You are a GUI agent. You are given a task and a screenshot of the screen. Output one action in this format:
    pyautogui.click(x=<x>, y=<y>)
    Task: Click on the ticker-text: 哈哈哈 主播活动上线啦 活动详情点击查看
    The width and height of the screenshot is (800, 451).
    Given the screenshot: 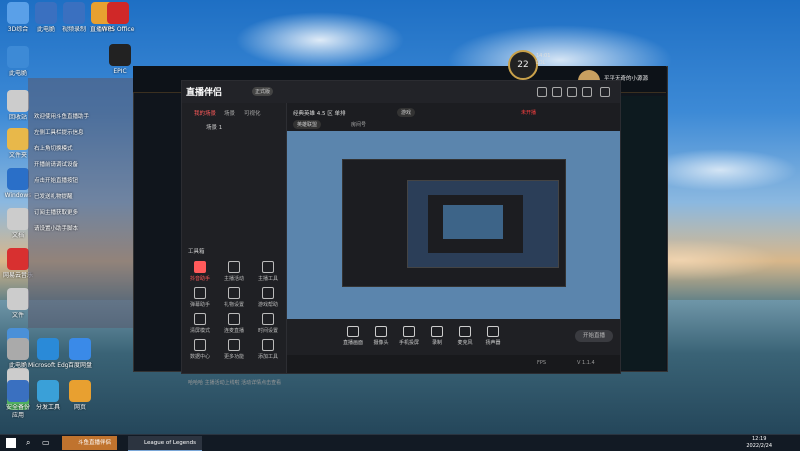 What is the action you would take?
    pyautogui.click(x=234, y=382)
    